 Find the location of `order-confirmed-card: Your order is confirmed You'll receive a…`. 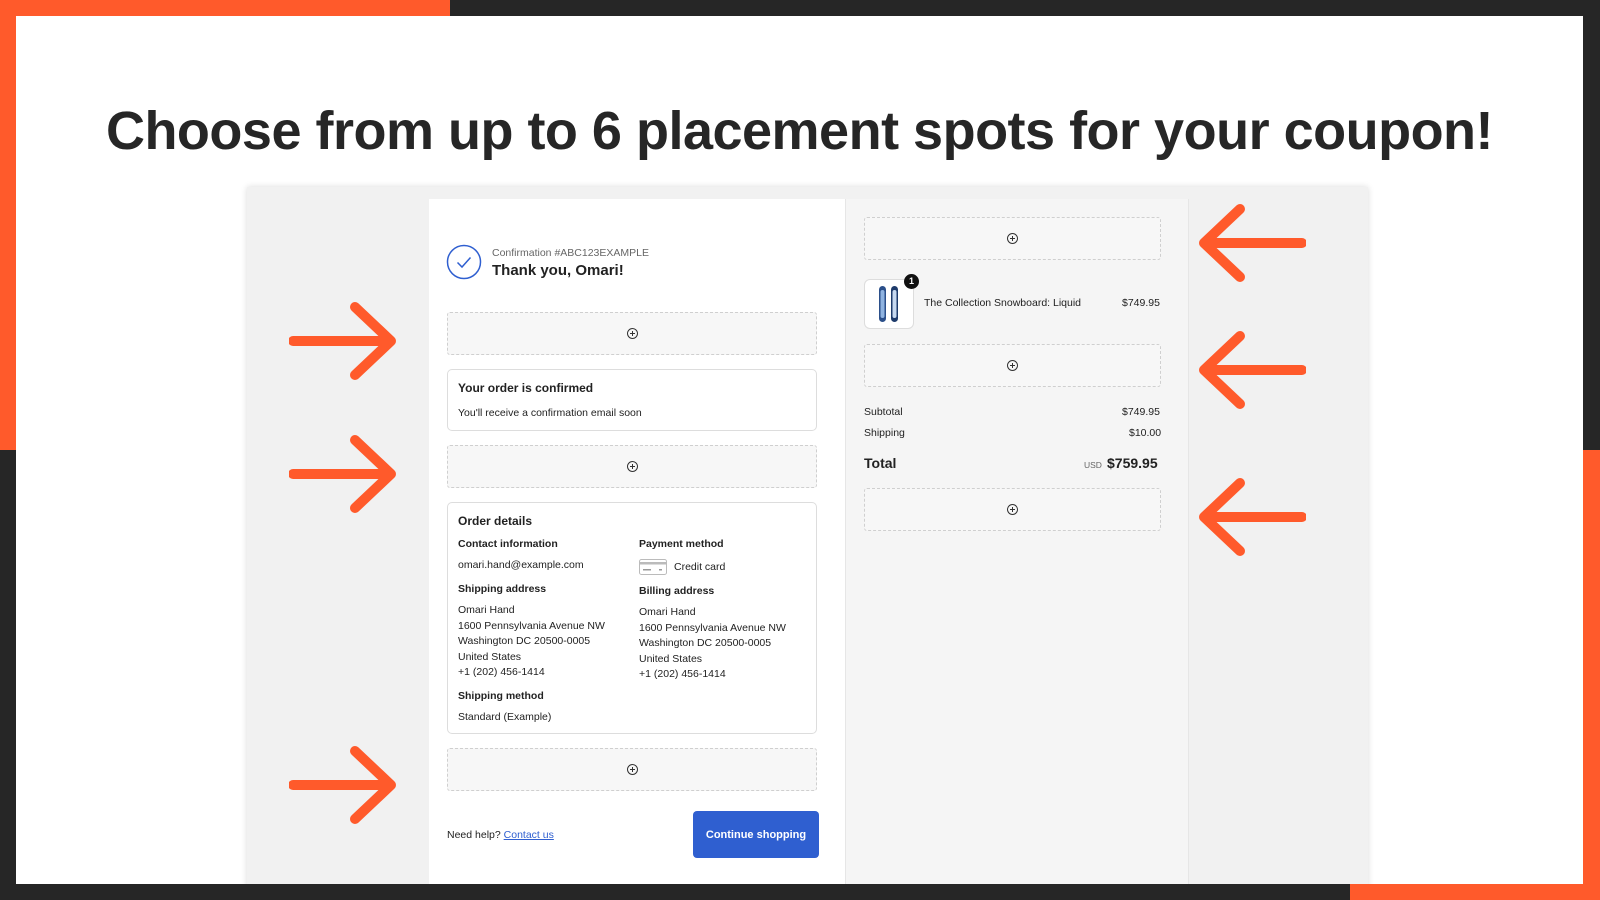

order-confirmed-card: Your order is confirmed You'll receive a… is located at coordinates (632, 400).